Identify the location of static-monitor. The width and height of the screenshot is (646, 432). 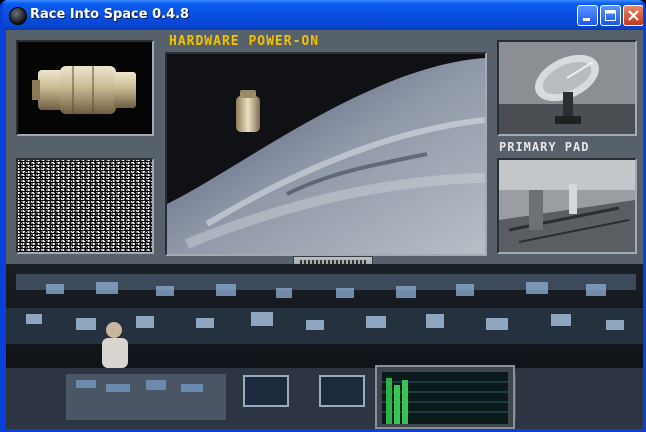
(85, 206).